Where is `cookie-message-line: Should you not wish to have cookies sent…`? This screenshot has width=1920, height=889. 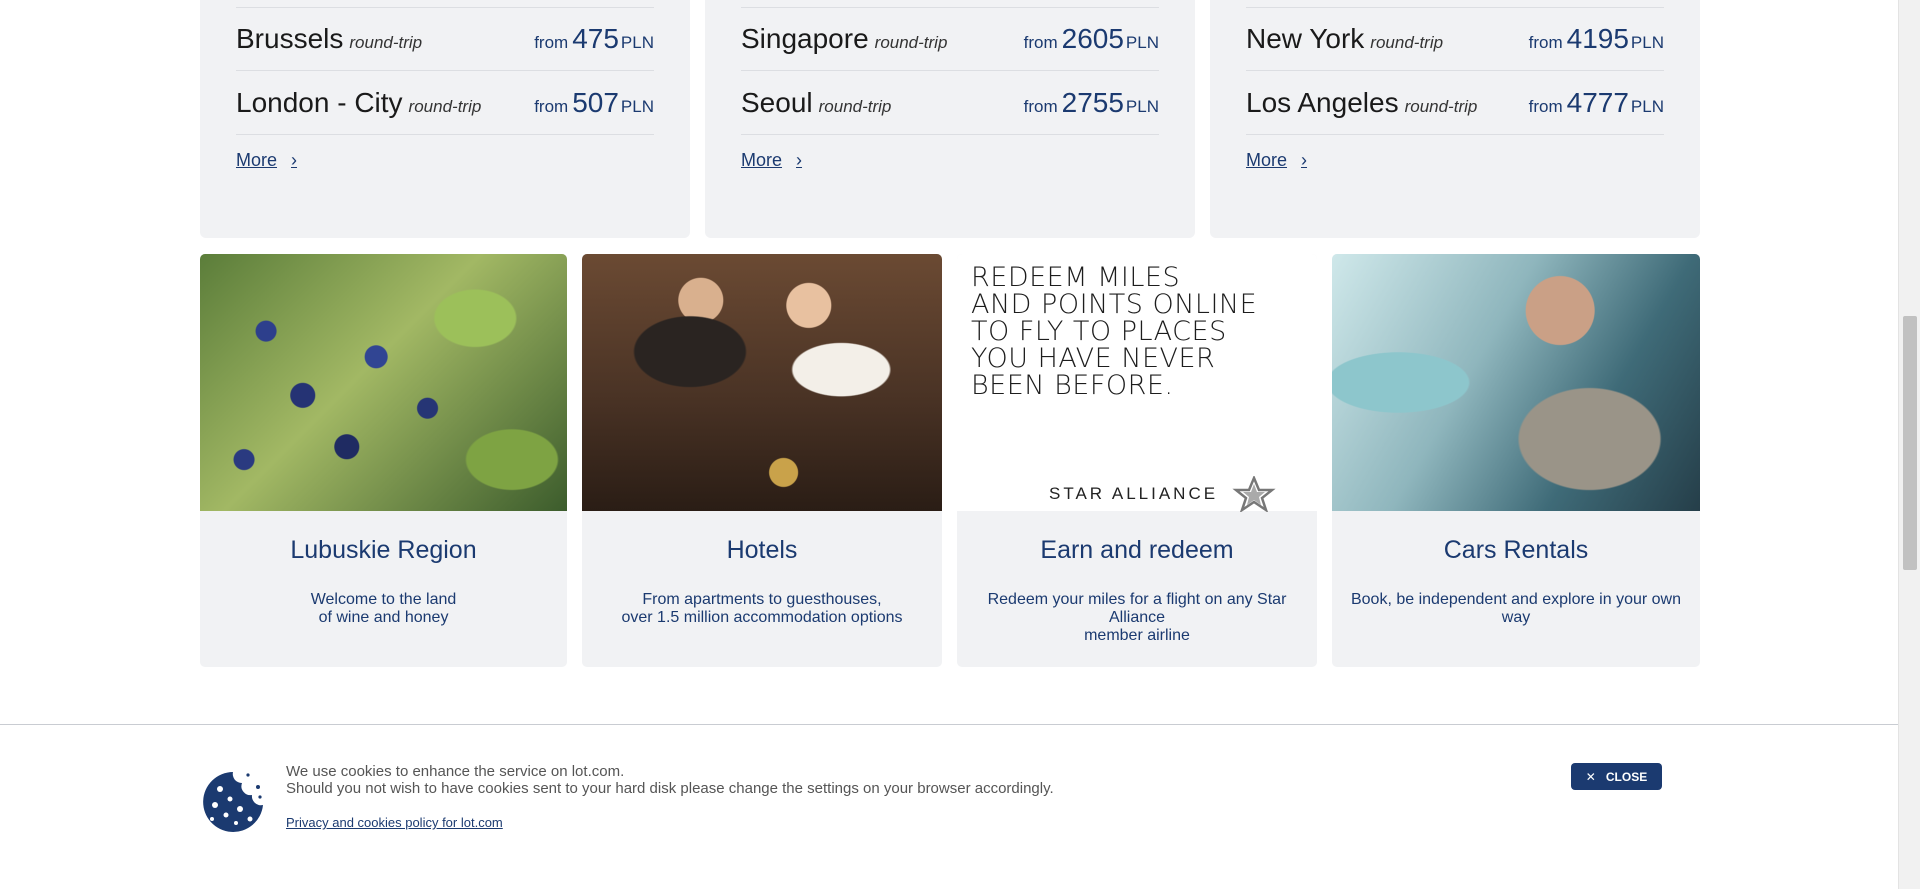 cookie-message-line: Should you not wish to have cookies sent… is located at coordinates (670, 788).